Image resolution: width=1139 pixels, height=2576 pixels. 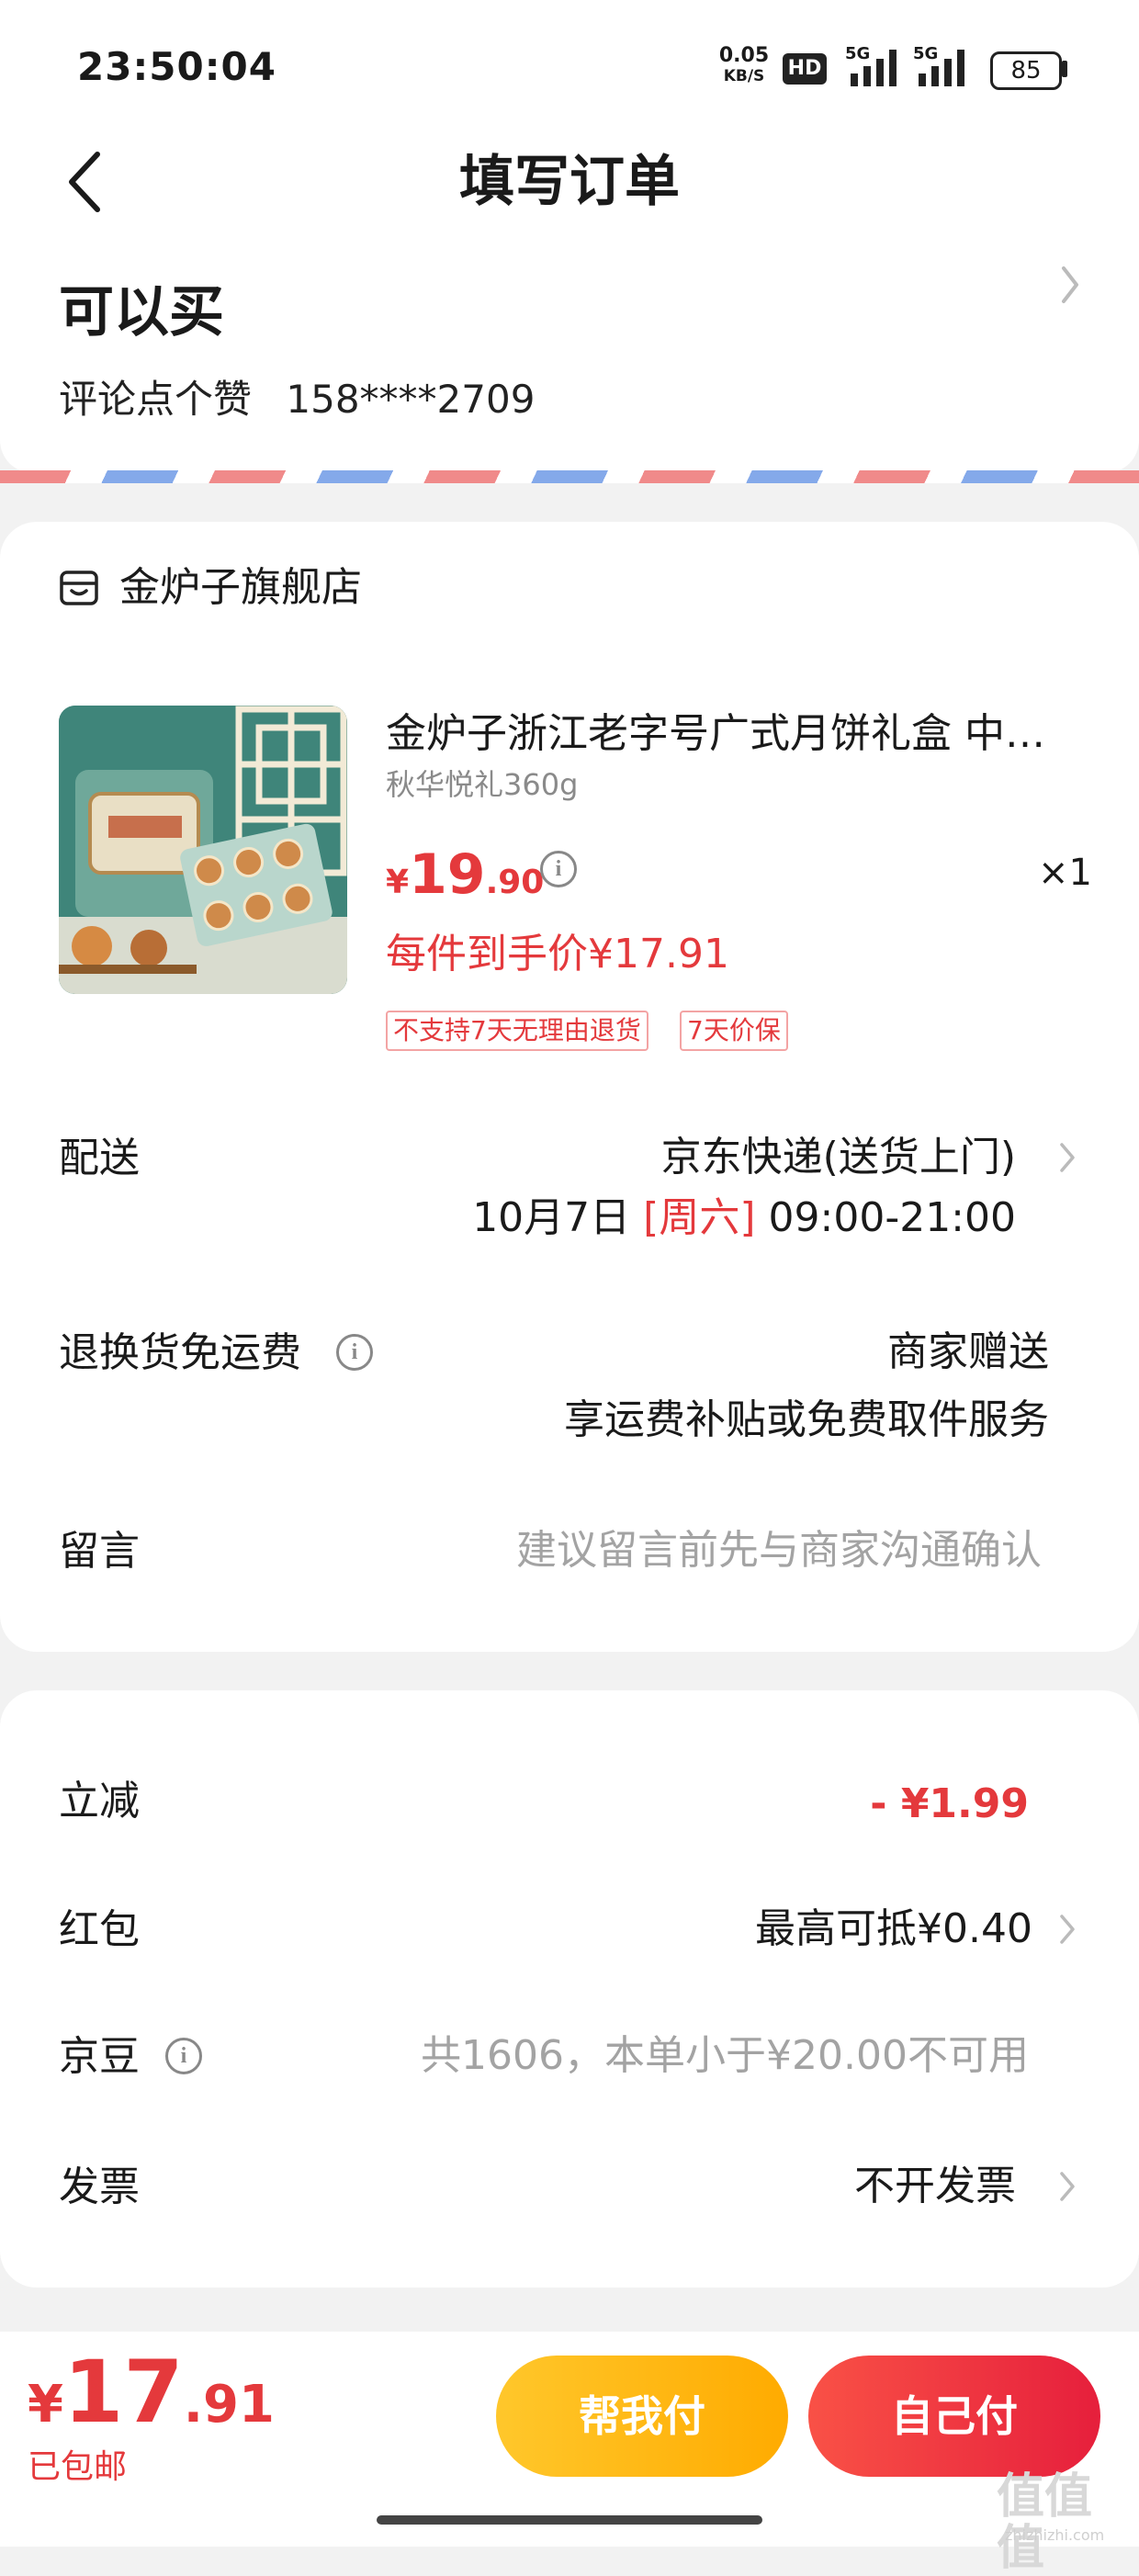 What do you see at coordinates (1067, 2186) in the screenshot?
I see `invoice-chevron-icon` at bounding box center [1067, 2186].